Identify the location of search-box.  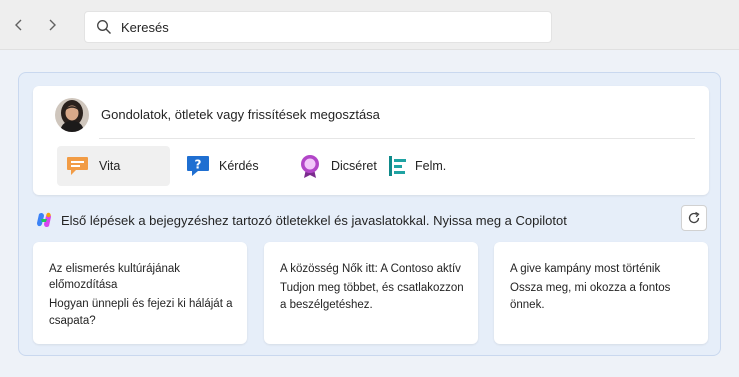
(318, 27).